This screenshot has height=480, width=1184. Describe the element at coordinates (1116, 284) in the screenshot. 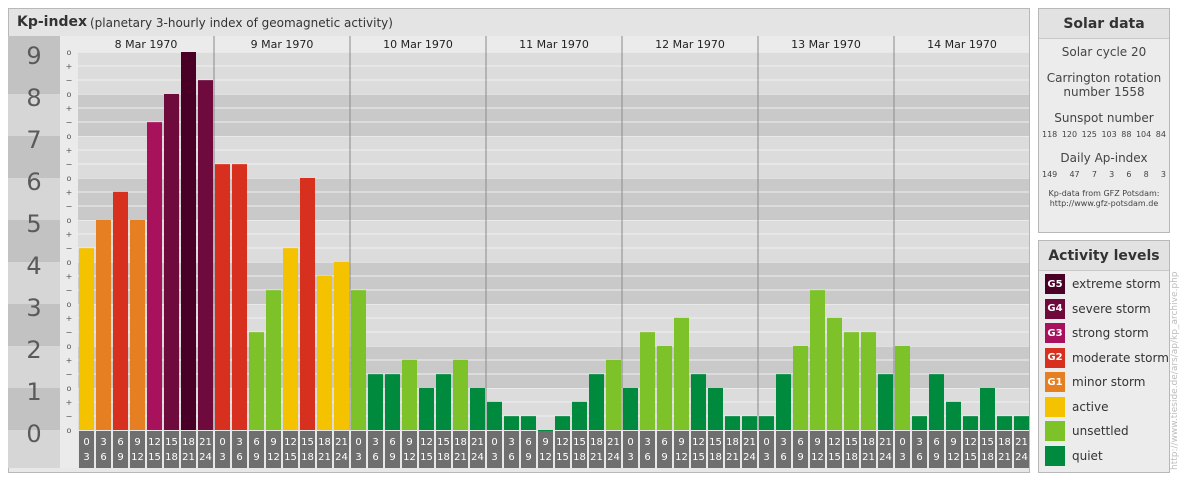

I see `legend-label: extreme storm` at that location.